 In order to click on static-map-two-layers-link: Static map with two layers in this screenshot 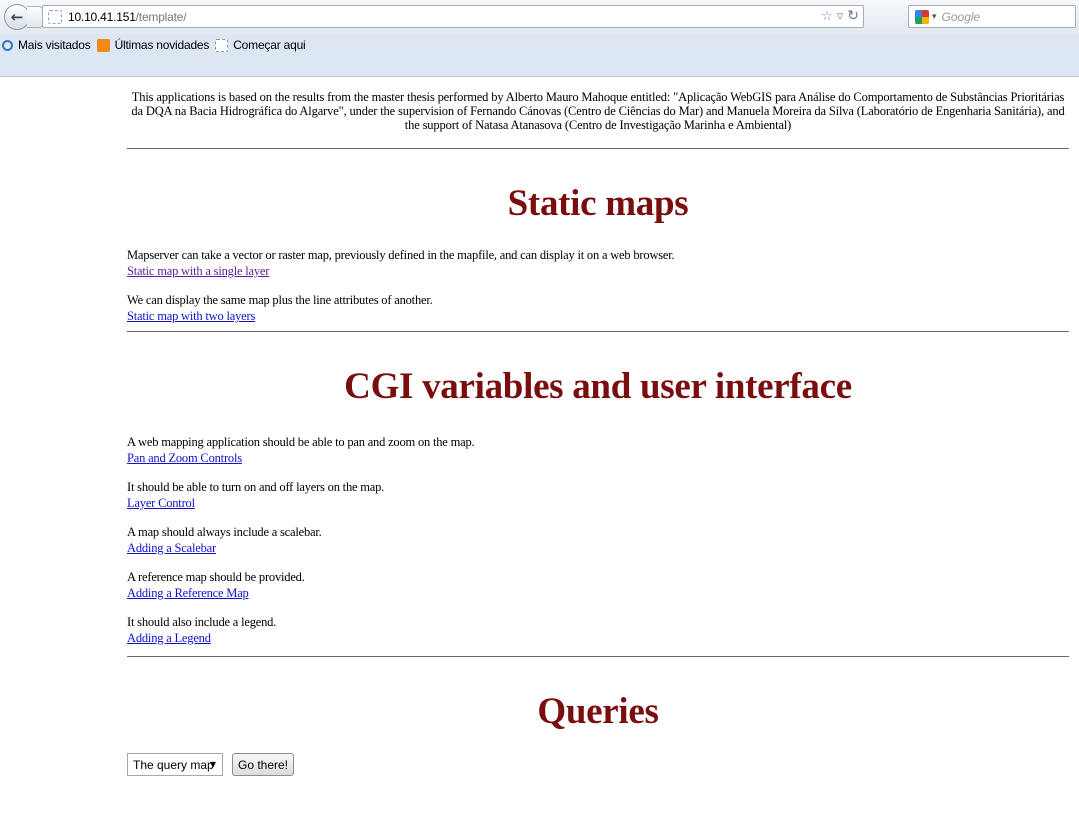, I will do `click(191, 316)`.